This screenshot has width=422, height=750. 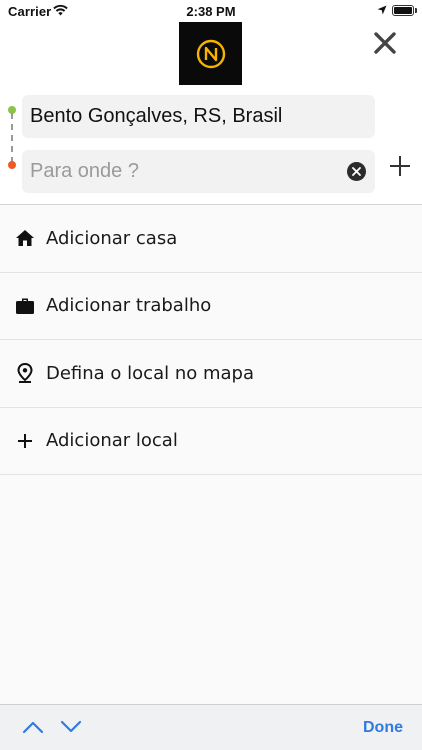 I want to click on battery-tip, so click(x=416, y=10).